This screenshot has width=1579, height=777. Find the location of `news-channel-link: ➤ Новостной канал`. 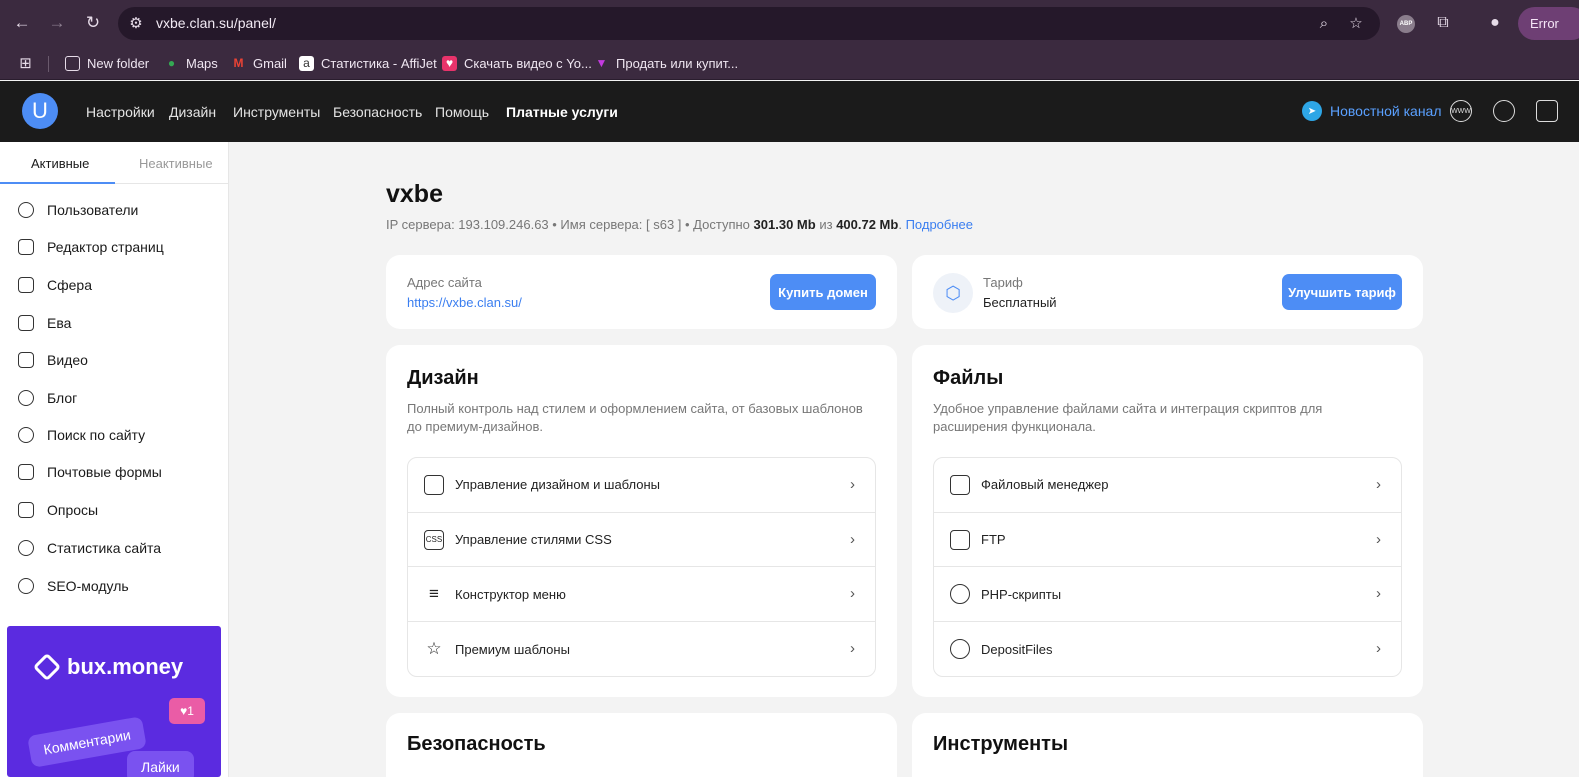

news-channel-link: ➤ Новостной канал is located at coordinates (1372, 111).